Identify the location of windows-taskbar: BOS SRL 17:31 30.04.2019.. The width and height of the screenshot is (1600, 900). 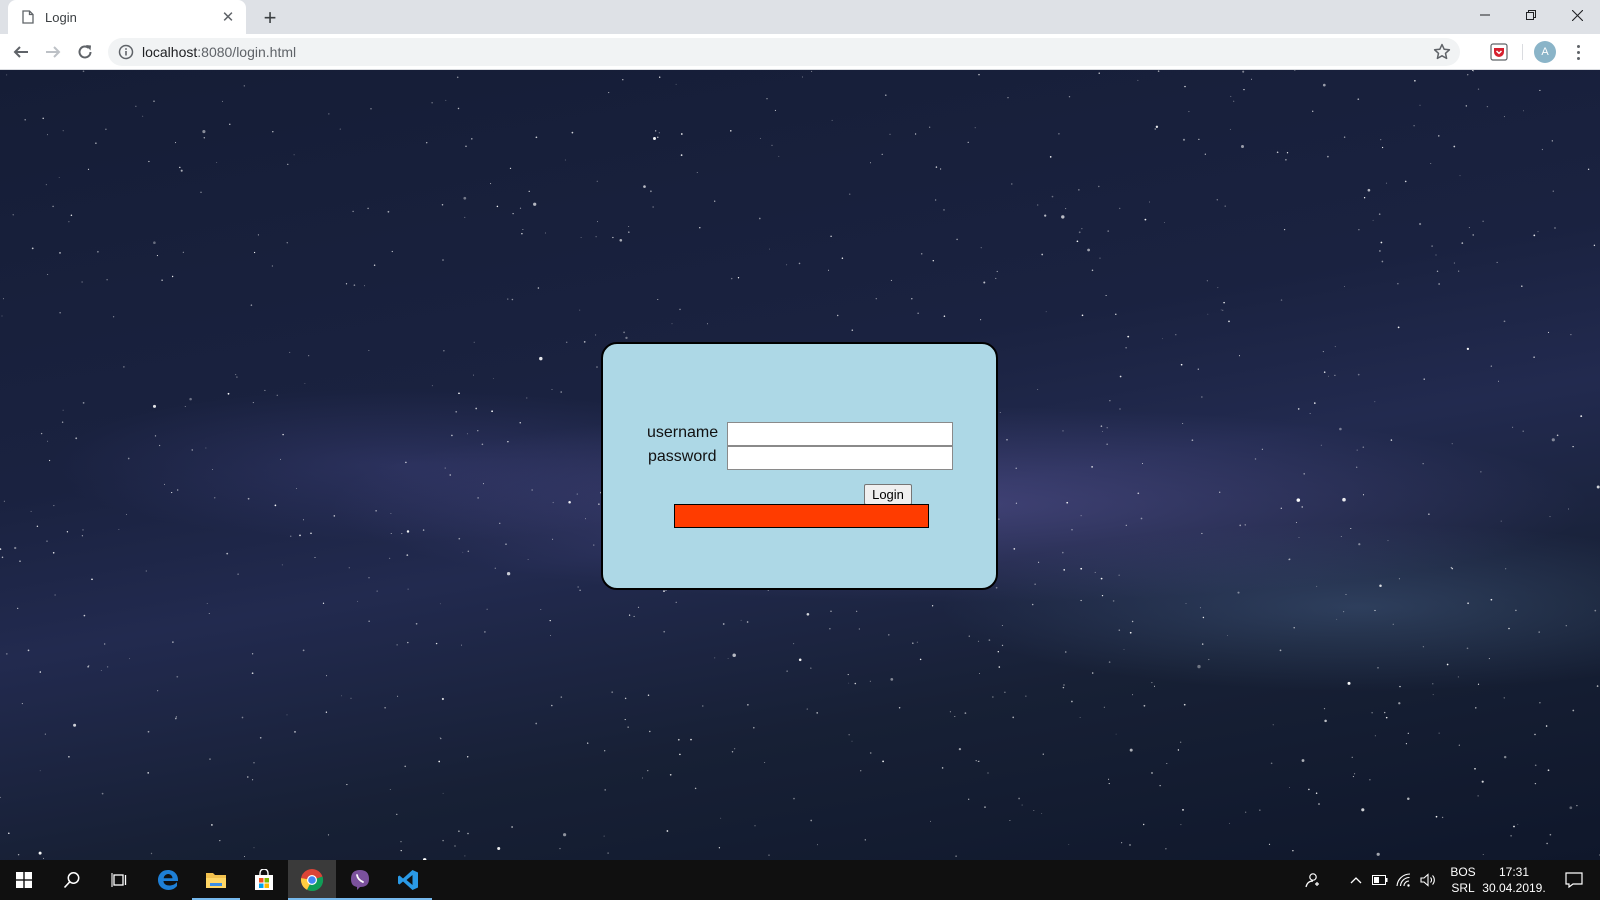
(800, 880).